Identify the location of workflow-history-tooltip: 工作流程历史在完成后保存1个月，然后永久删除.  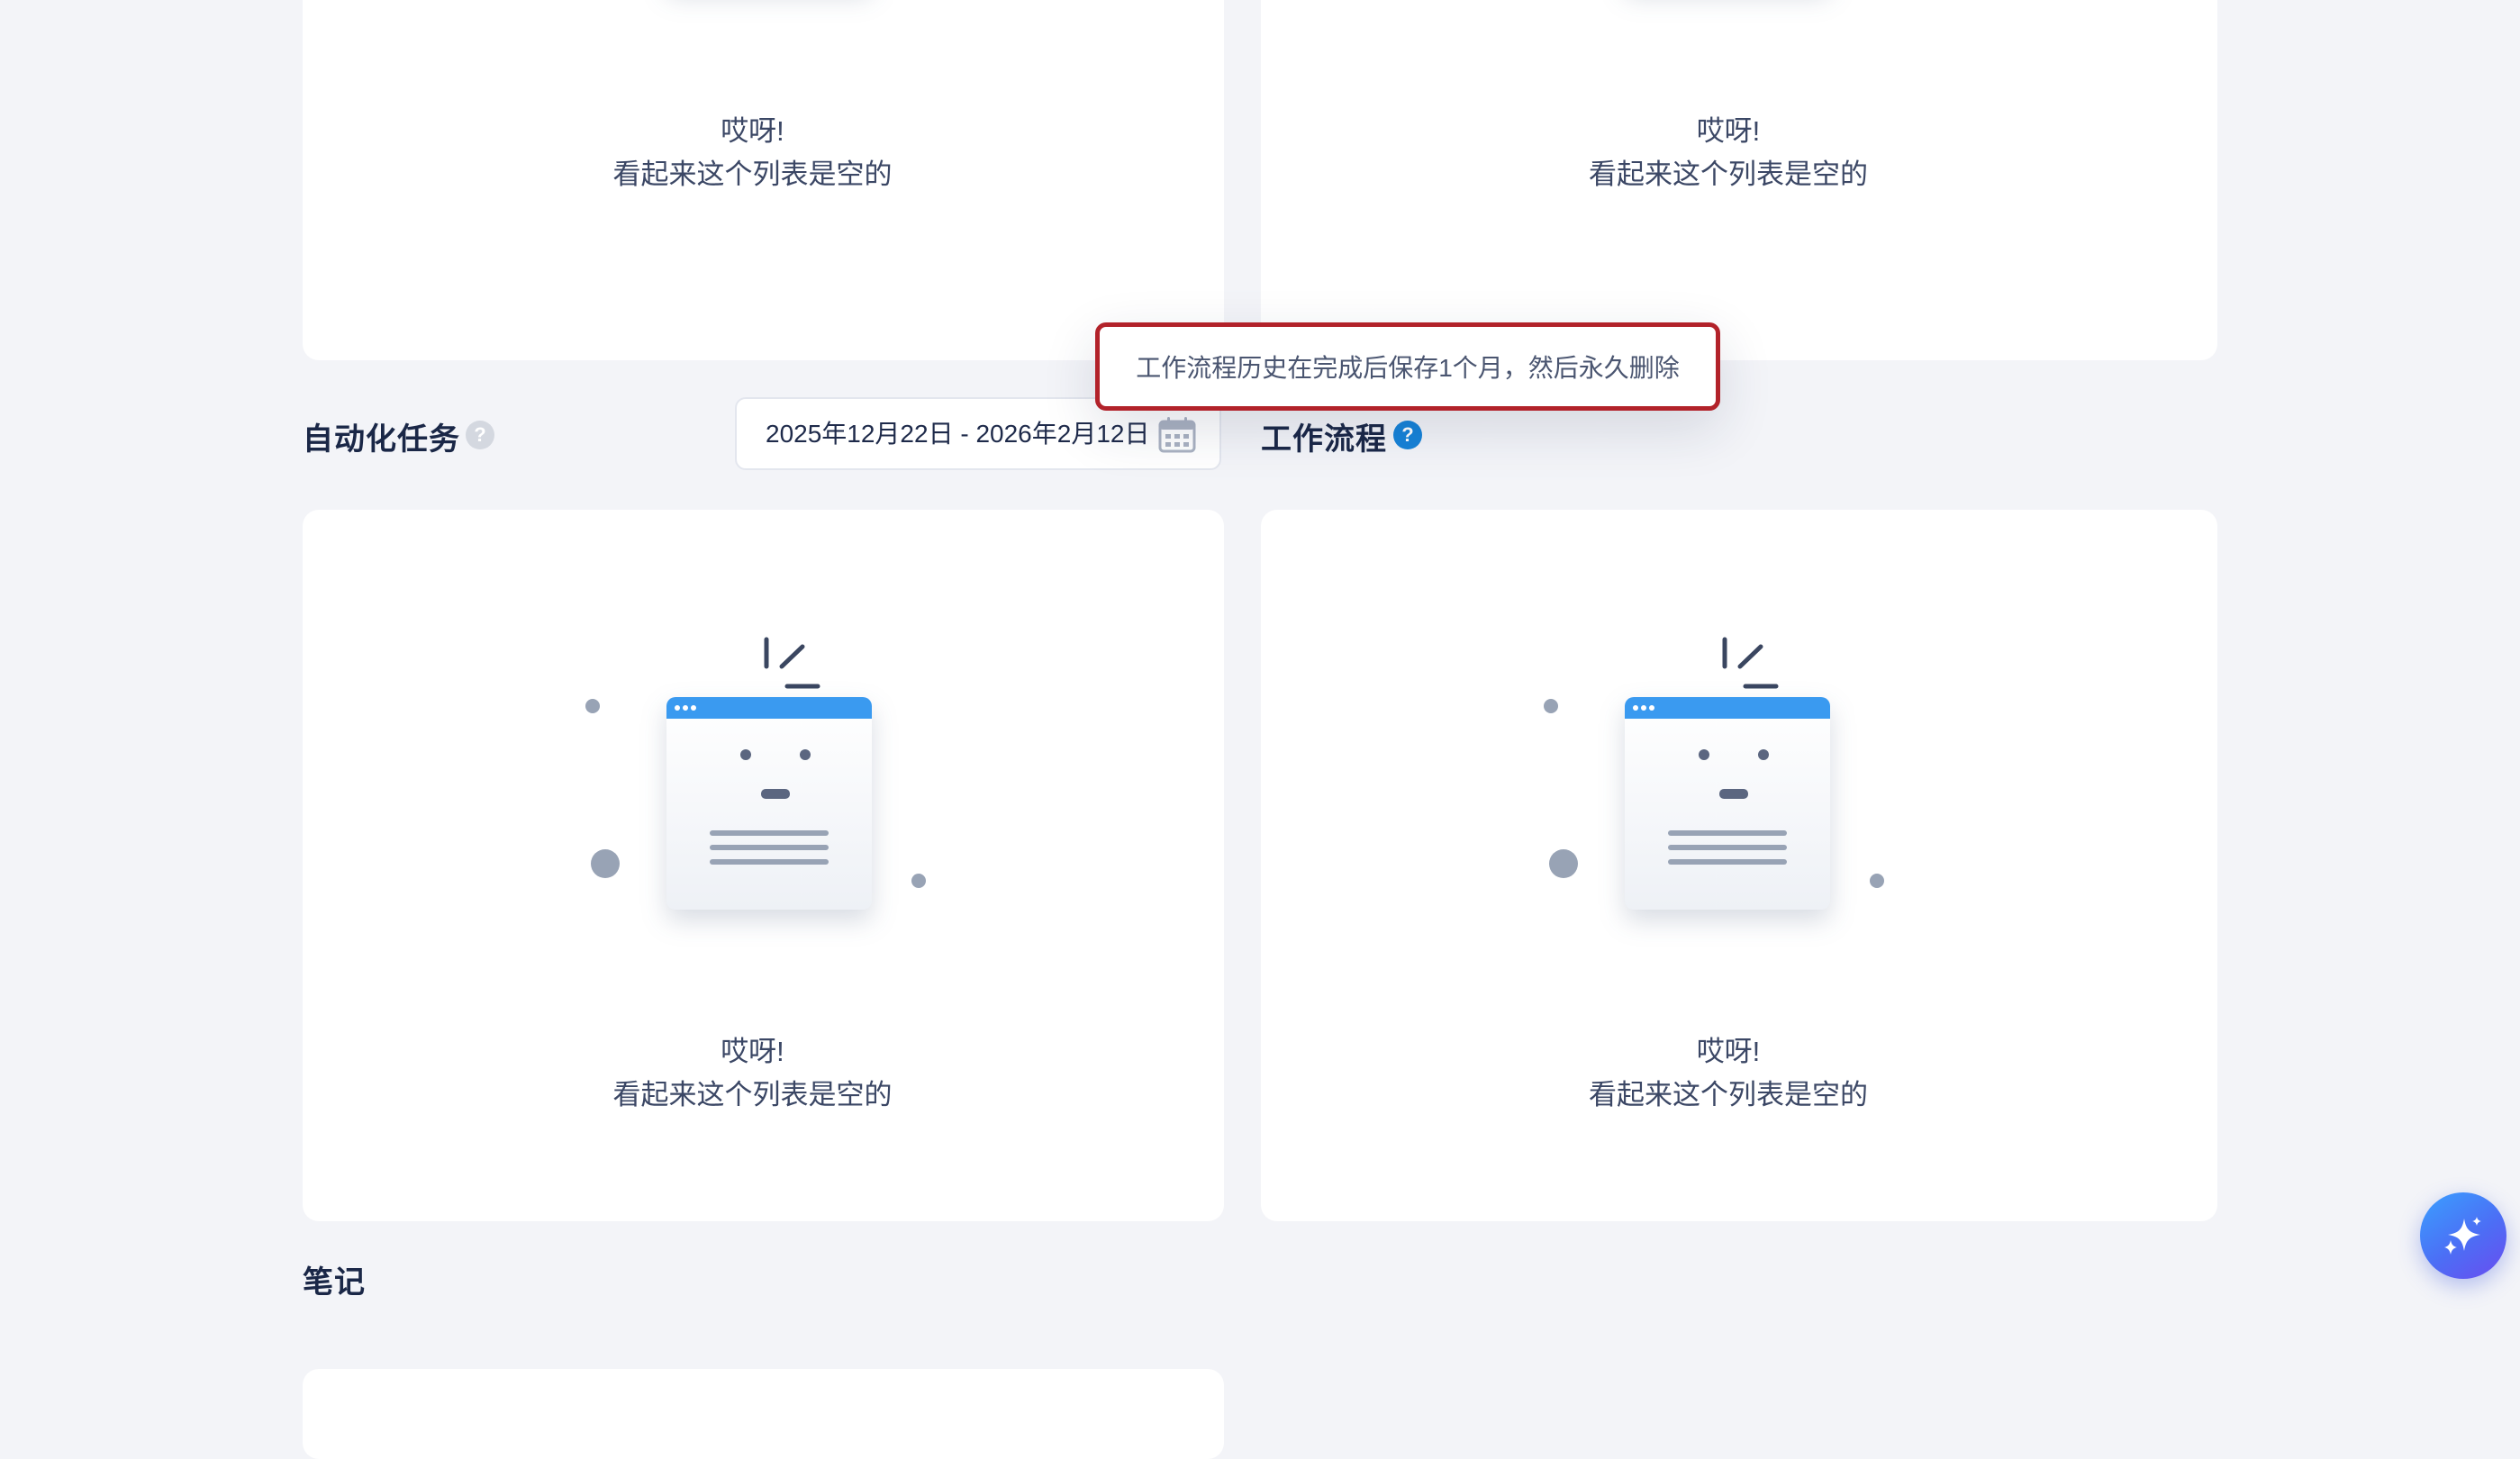
(1408, 366).